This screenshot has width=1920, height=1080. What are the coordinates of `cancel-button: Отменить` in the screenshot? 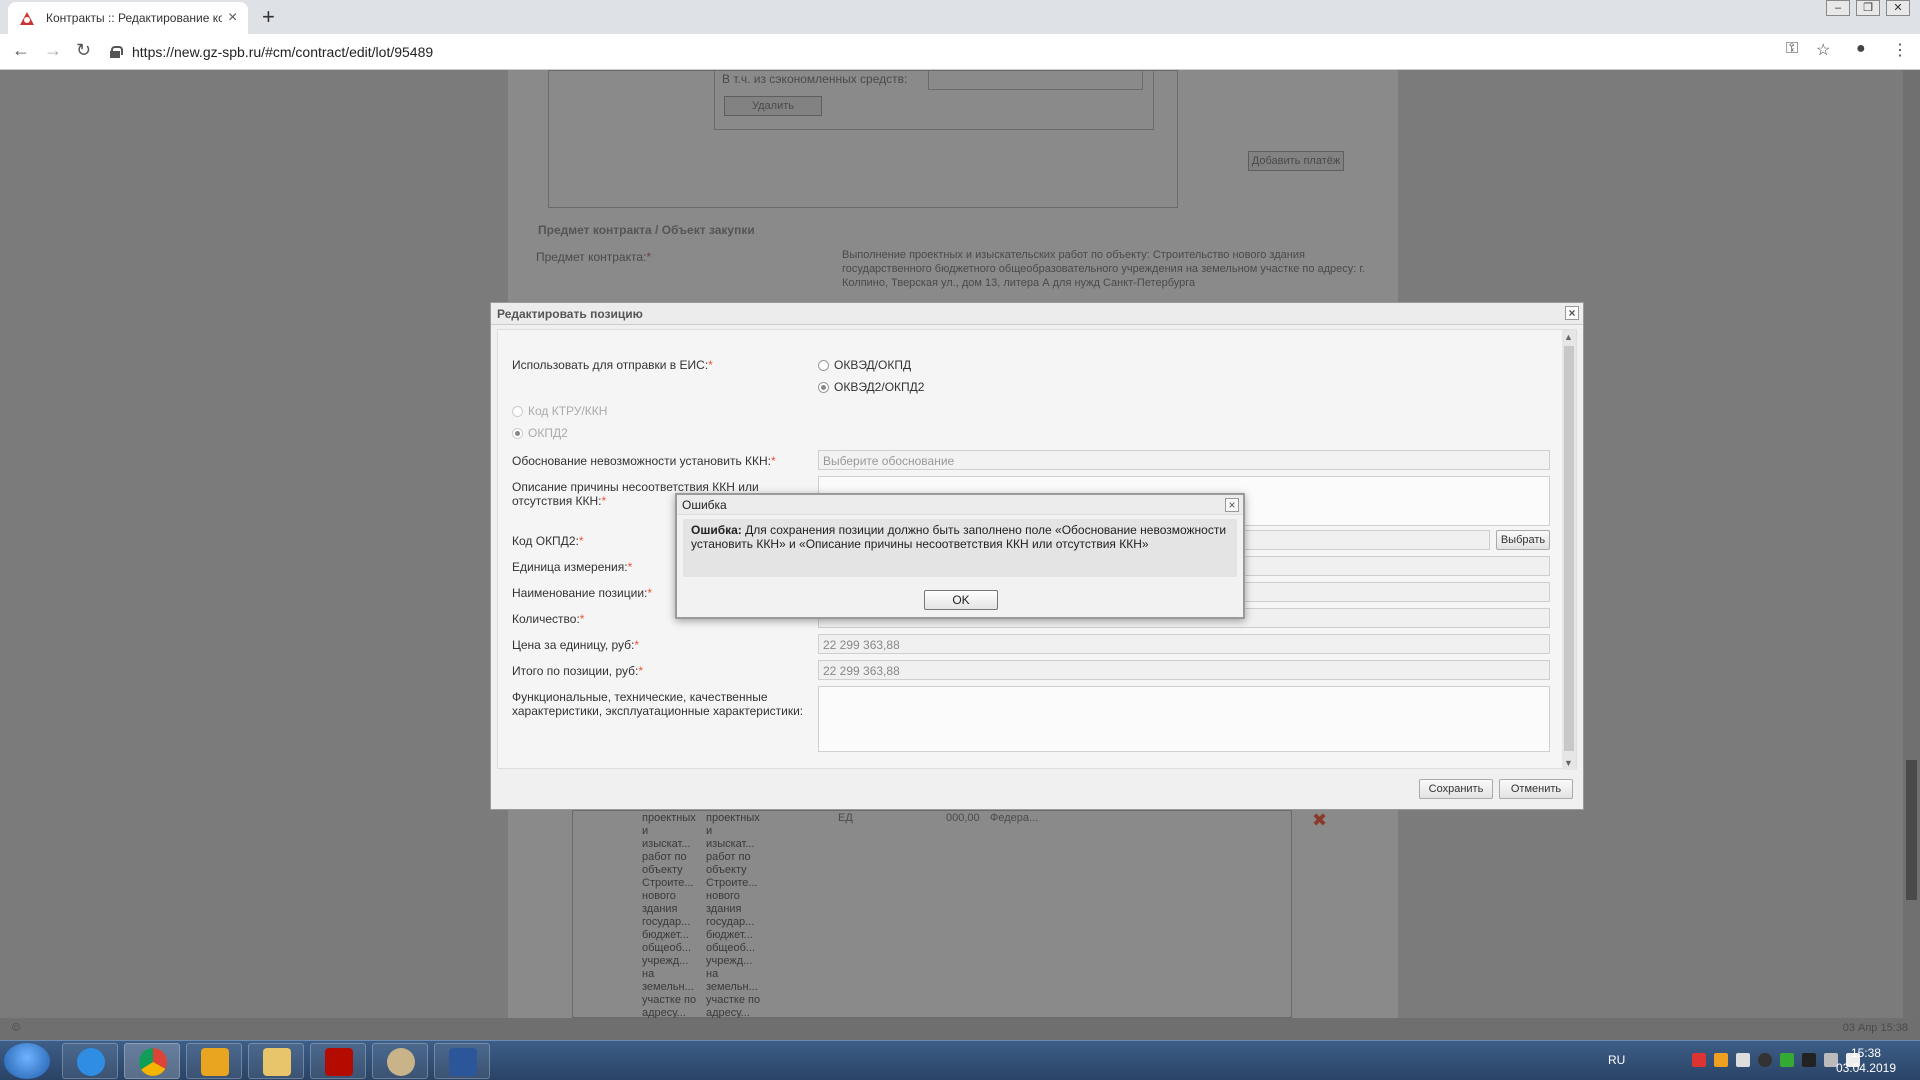 It's located at (1536, 789).